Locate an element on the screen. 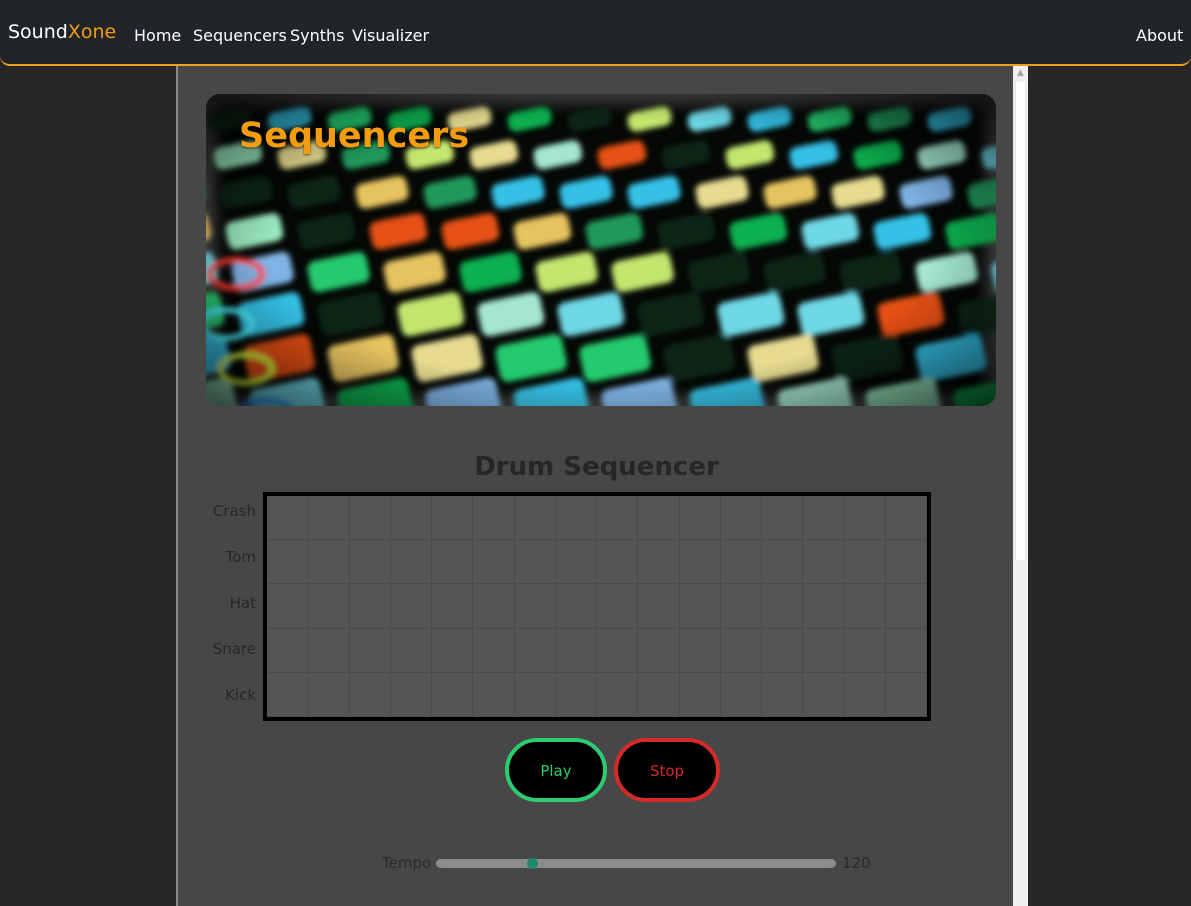 The width and height of the screenshot is (1191, 906). nav-link-about: About is located at coordinates (1159, 35).